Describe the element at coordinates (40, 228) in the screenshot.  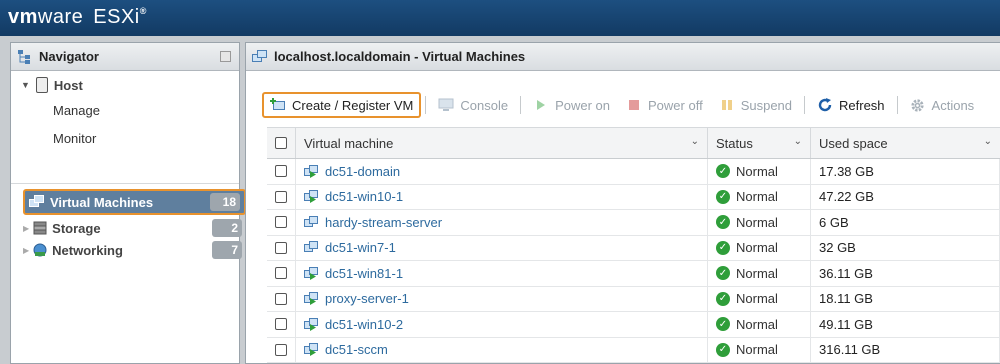
I see `storage-icon` at that location.